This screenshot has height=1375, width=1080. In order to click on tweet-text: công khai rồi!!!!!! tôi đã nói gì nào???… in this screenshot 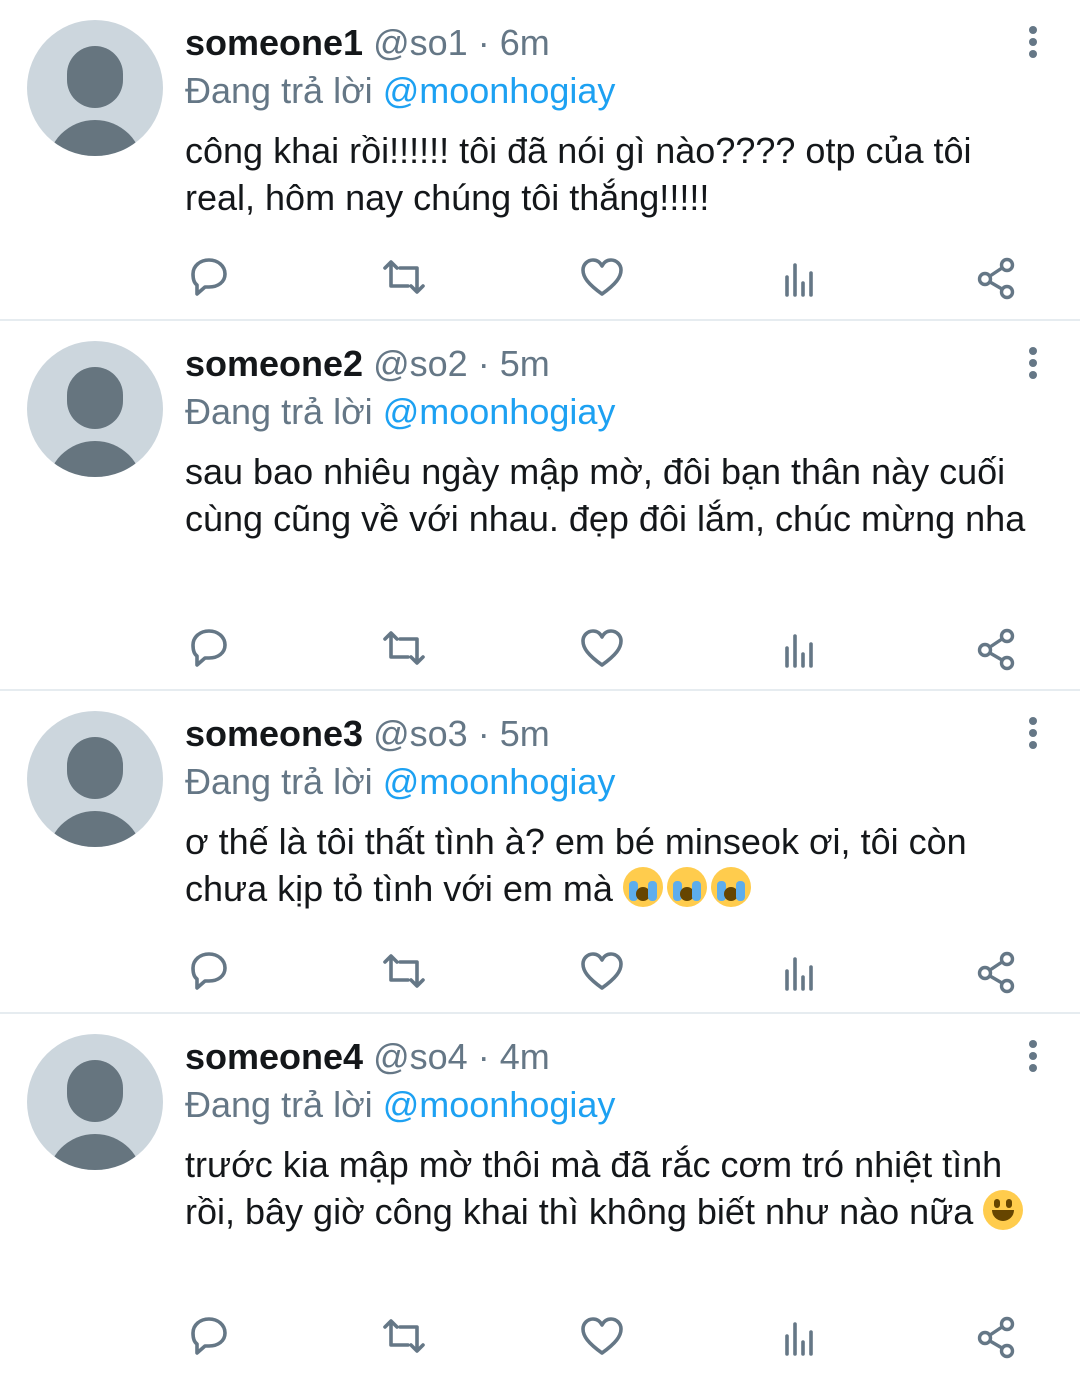, I will do `click(610, 174)`.